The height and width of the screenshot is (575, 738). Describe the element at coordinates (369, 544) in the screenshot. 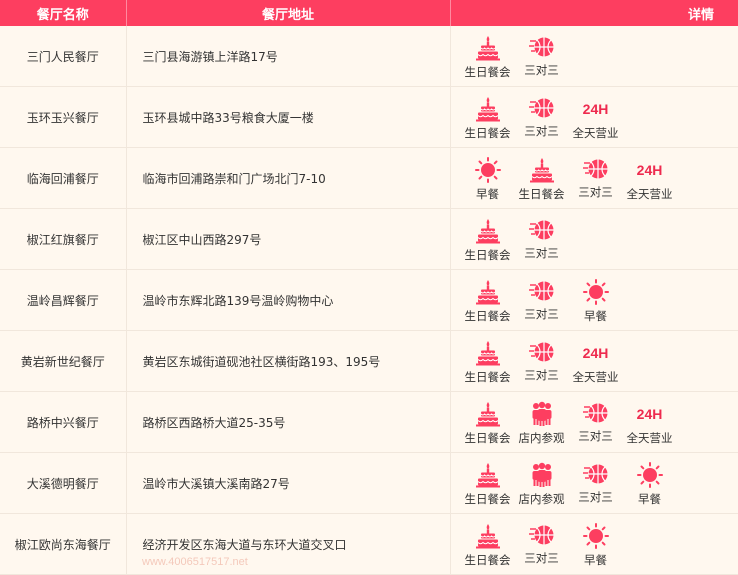

I see `table-row: 椒江欧尚东海餐厅 经济开发区东海大道与东环大道交叉口 生日餐会 三对三 早餐` at that location.